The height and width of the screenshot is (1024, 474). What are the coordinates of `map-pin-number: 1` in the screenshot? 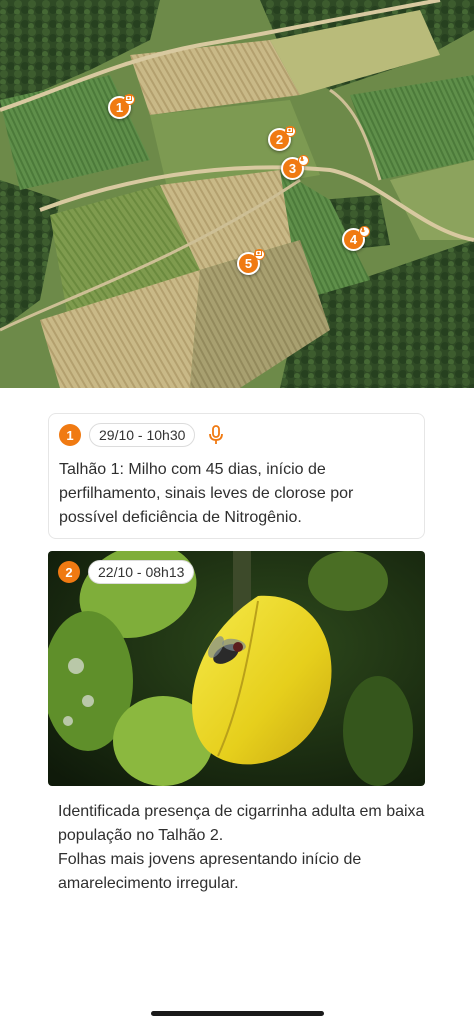 It's located at (119, 107).